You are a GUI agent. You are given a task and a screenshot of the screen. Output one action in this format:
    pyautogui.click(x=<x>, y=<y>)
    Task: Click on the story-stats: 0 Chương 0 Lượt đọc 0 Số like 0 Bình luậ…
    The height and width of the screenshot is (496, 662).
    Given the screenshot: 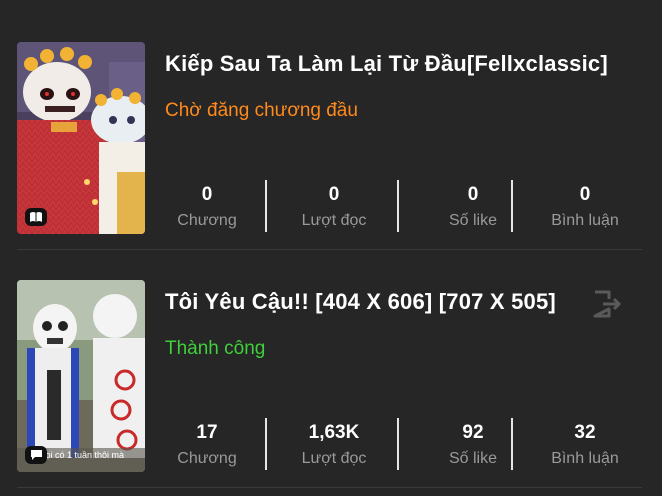 What is the action you would take?
    pyautogui.click(x=398, y=206)
    